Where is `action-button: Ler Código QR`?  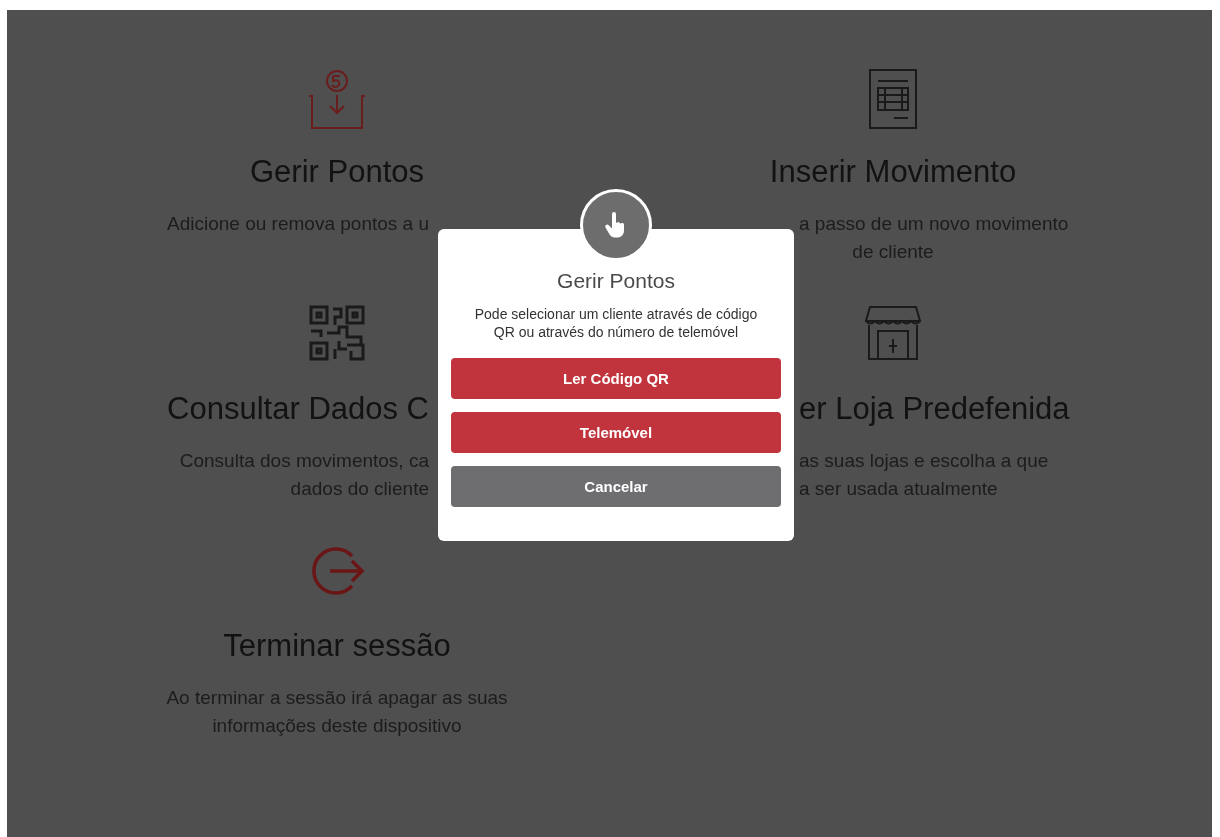 action-button: Ler Código QR is located at coordinates (616, 378).